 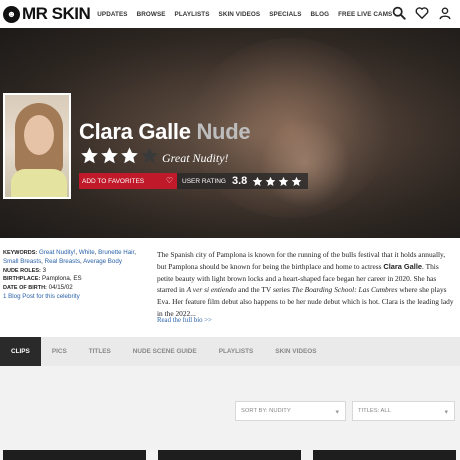 I want to click on nav-link-updates: UPDATES, so click(x=112, y=14).